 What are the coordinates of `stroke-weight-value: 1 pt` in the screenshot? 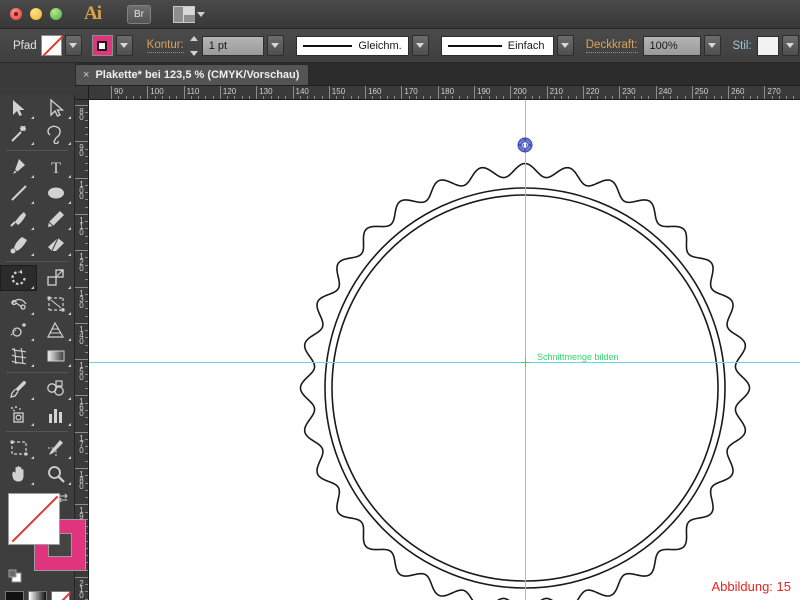 It's located at (232, 45).